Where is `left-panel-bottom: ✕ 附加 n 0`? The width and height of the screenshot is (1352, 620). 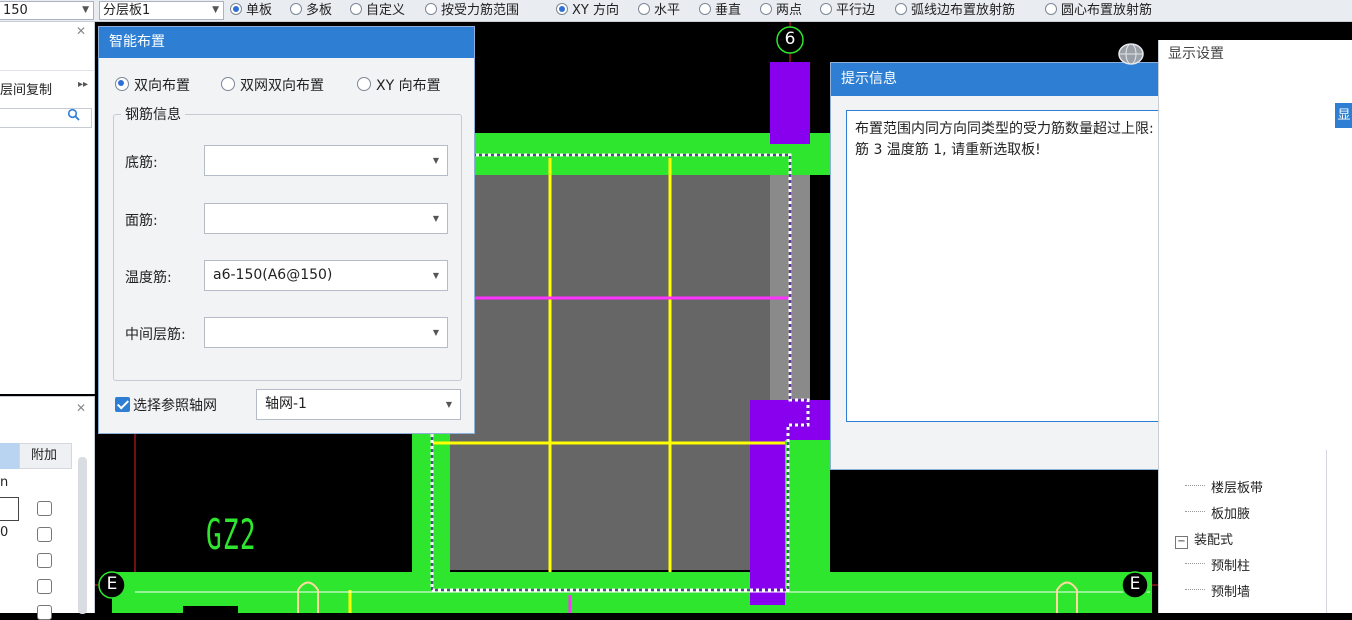 left-panel-bottom: ✕ 附加 n 0 is located at coordinates (47, 508).